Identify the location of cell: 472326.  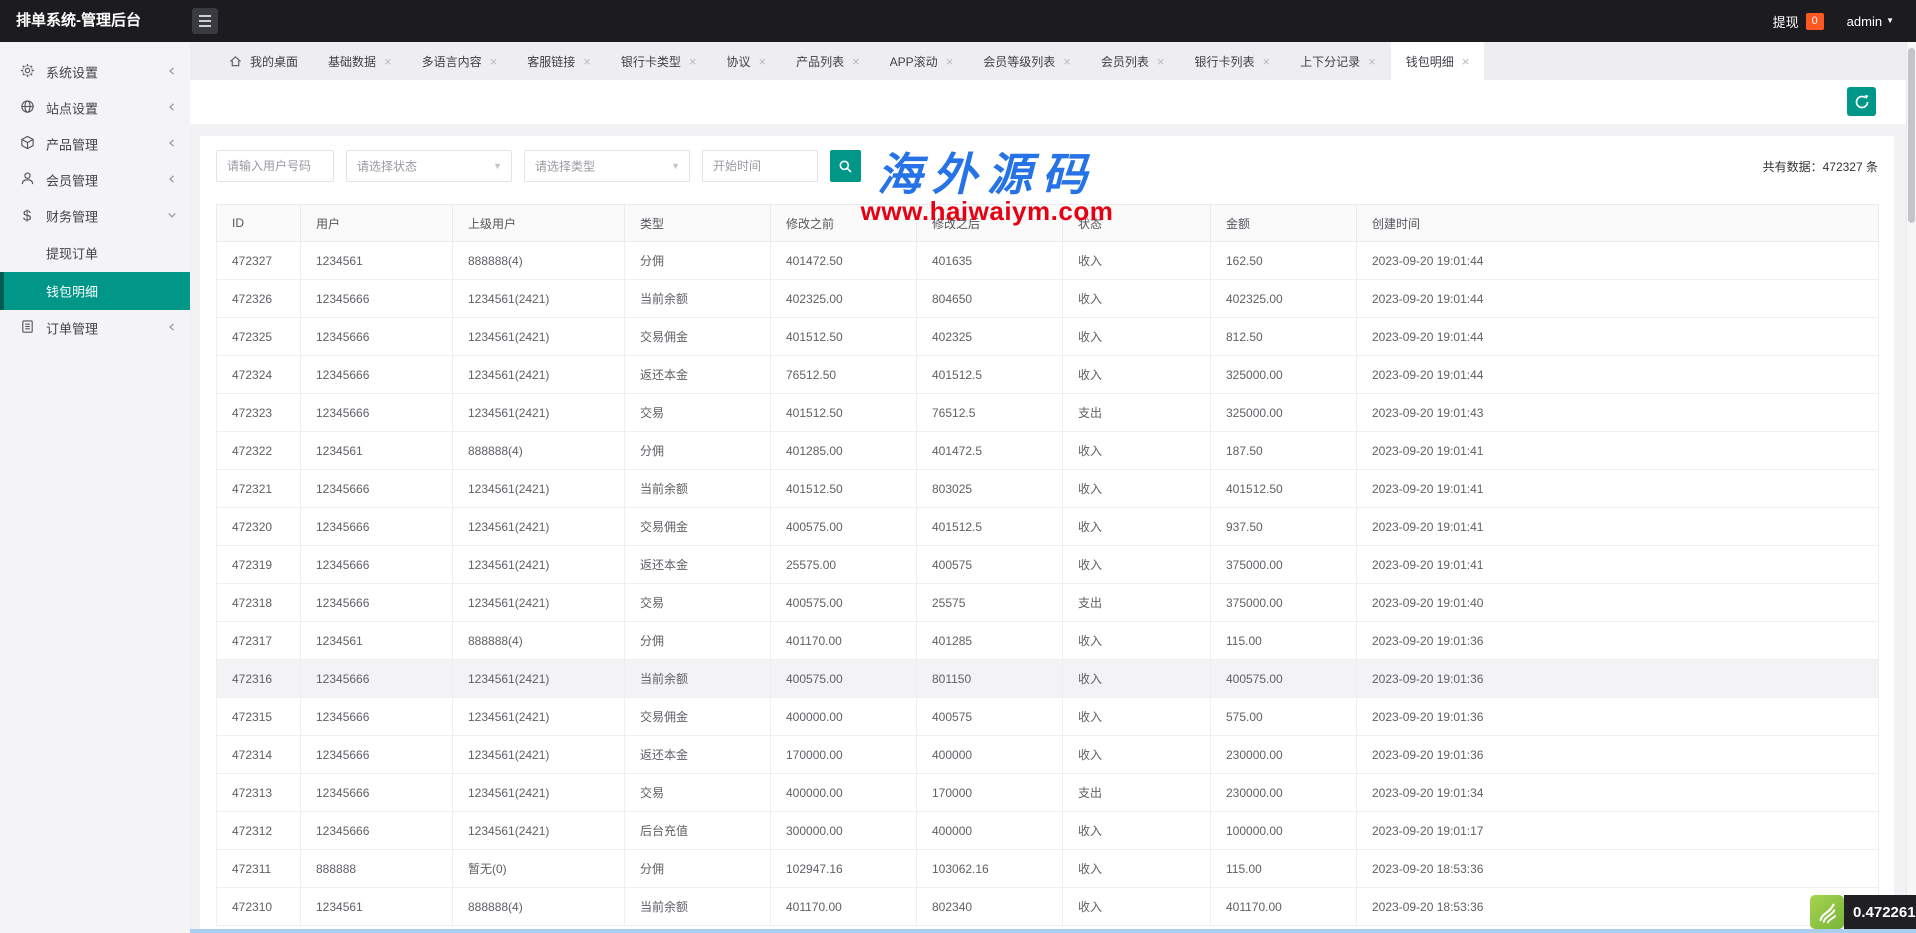
(258, 298).